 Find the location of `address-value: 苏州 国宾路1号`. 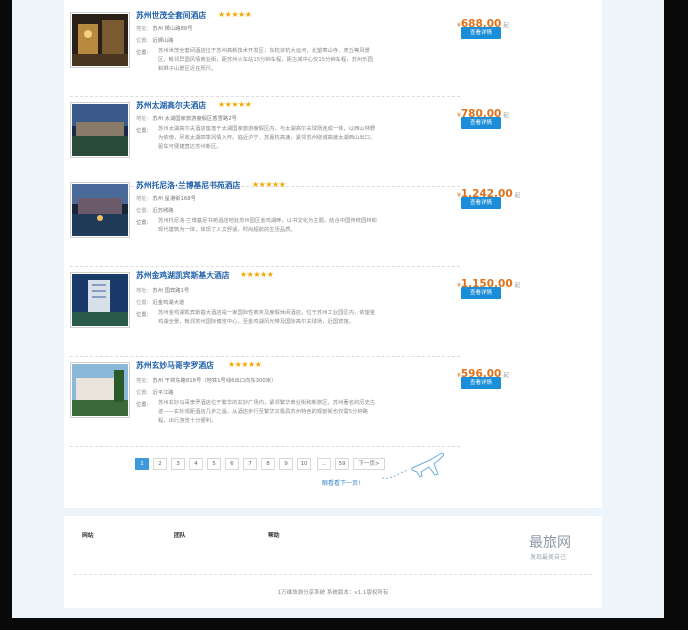

address-value: 苏州 国宾路1号 is located at coordinates (171, 291).